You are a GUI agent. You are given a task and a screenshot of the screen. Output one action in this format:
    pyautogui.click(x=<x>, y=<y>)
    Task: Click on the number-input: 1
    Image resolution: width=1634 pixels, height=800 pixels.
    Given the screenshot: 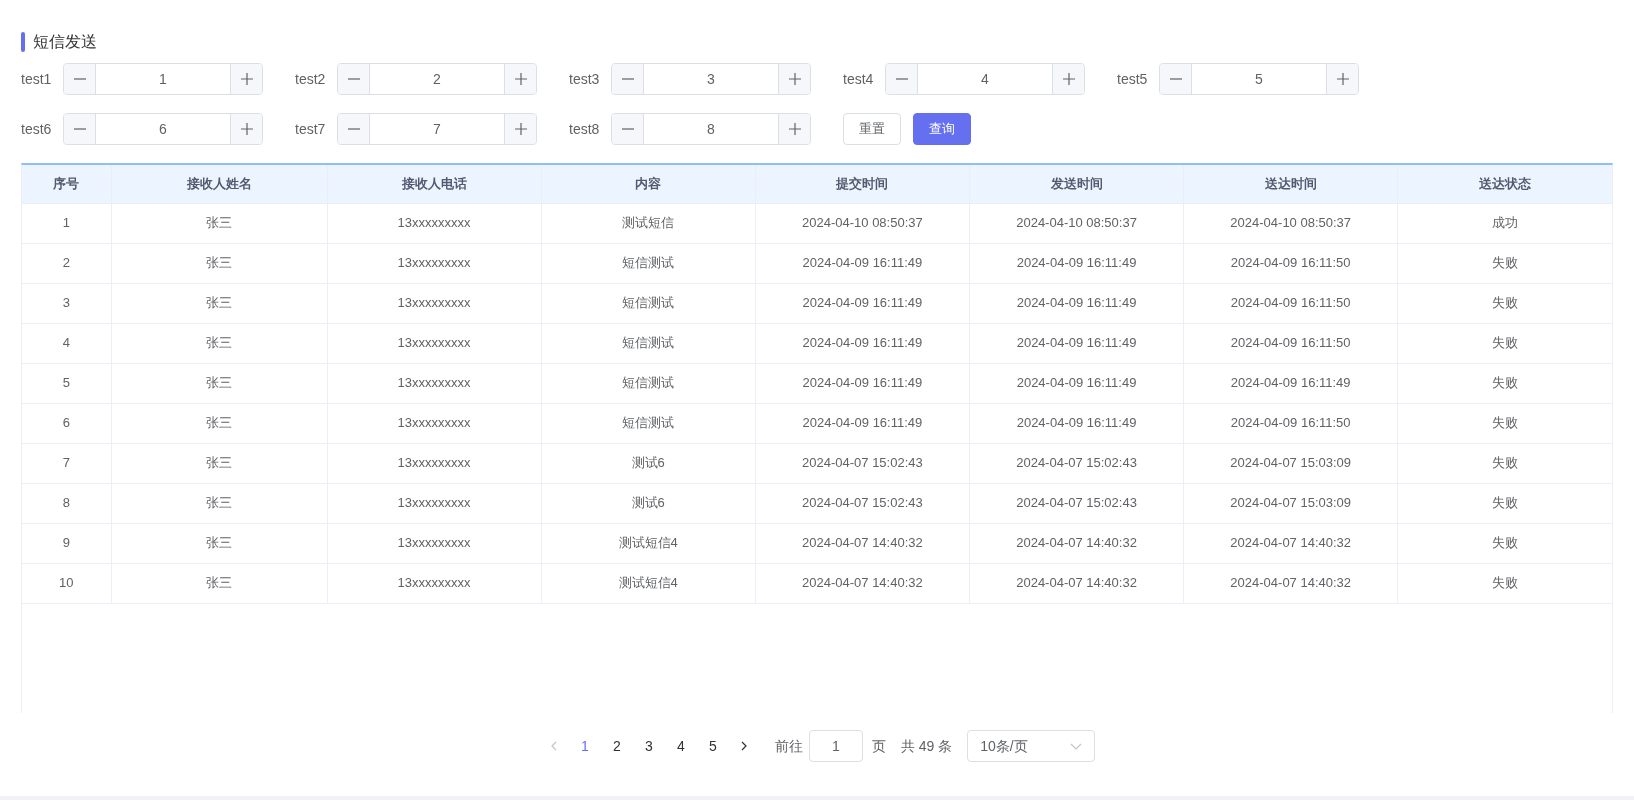 What is the action you would take?
    pyautogui.click(x=163, y=79)
    